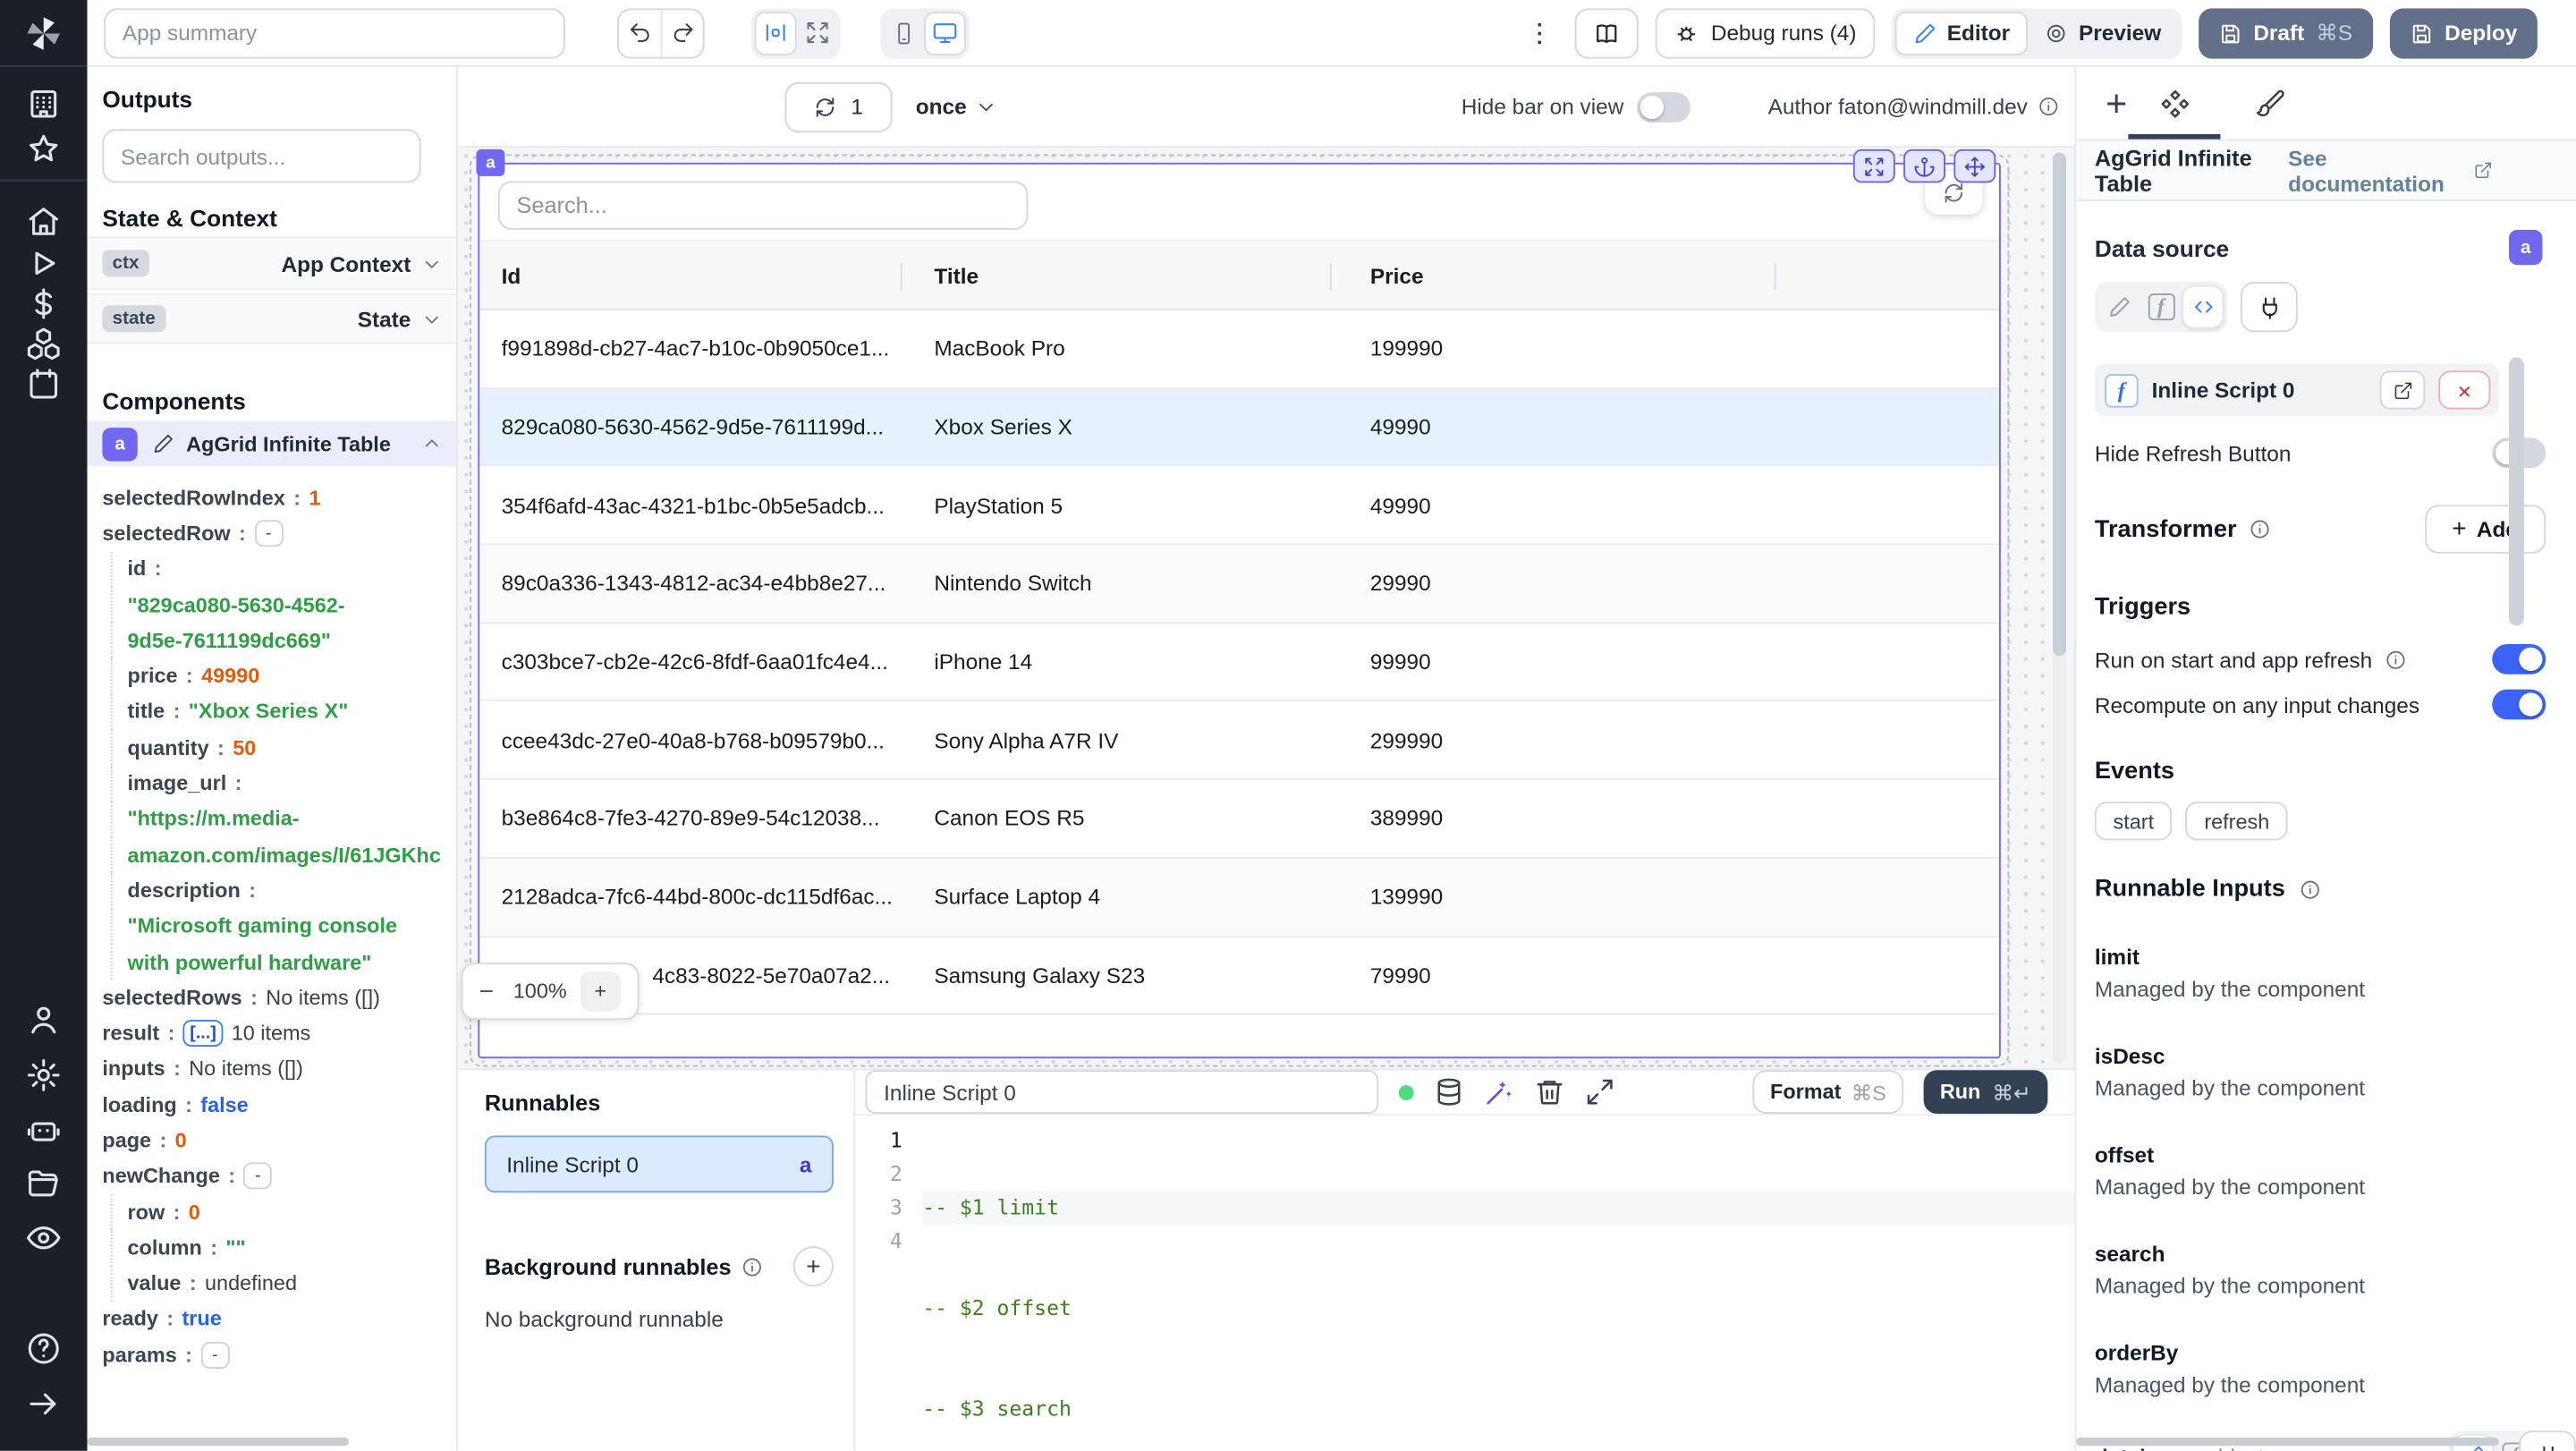 The height and width of the screenshot is (1451, 2576). What do you see at coordinates (1961, 33) in the screenshot?
I see `tab-editor: Editor` at bounding box center [1961, 33].